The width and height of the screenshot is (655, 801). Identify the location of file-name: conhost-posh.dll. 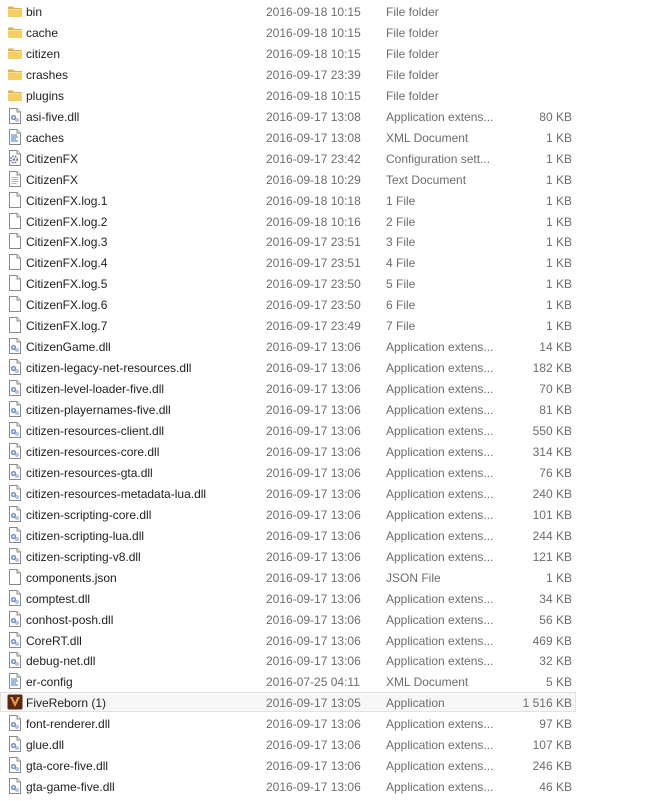
(70, 620).